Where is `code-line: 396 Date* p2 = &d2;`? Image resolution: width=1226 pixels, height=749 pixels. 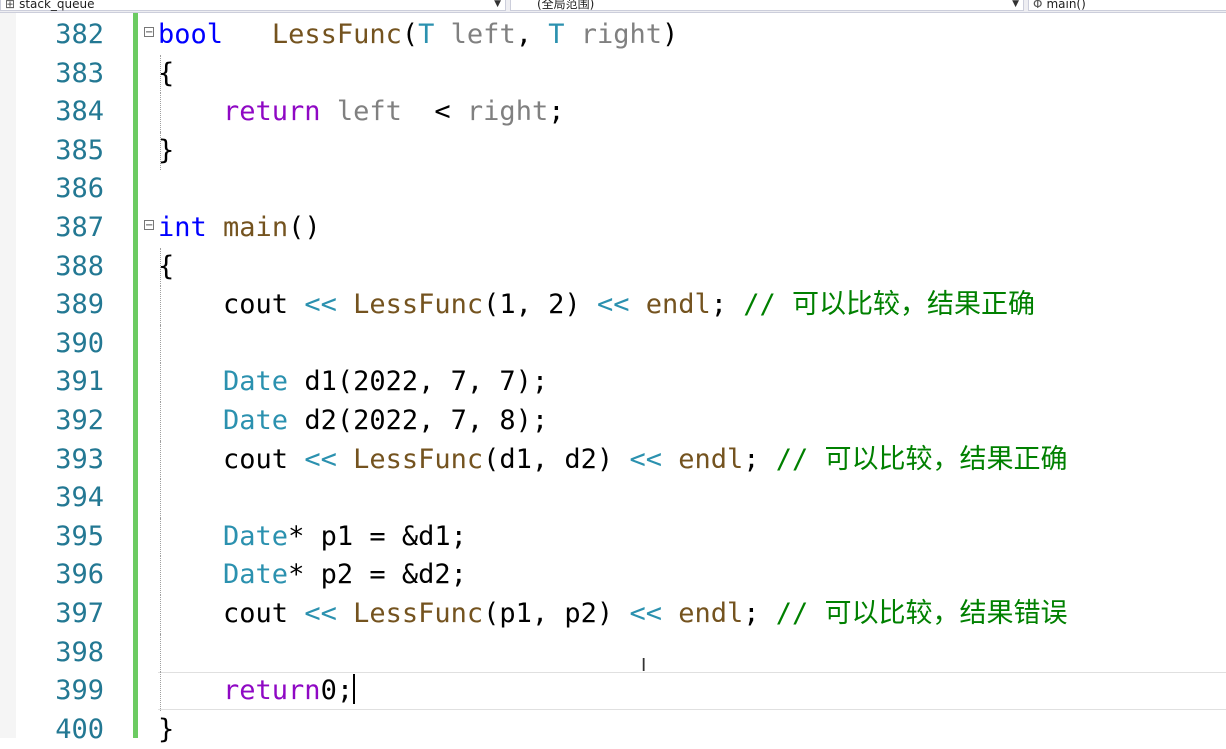
code-line: 396 Date* p2 = &d2; is located at coordinates (613, 575).